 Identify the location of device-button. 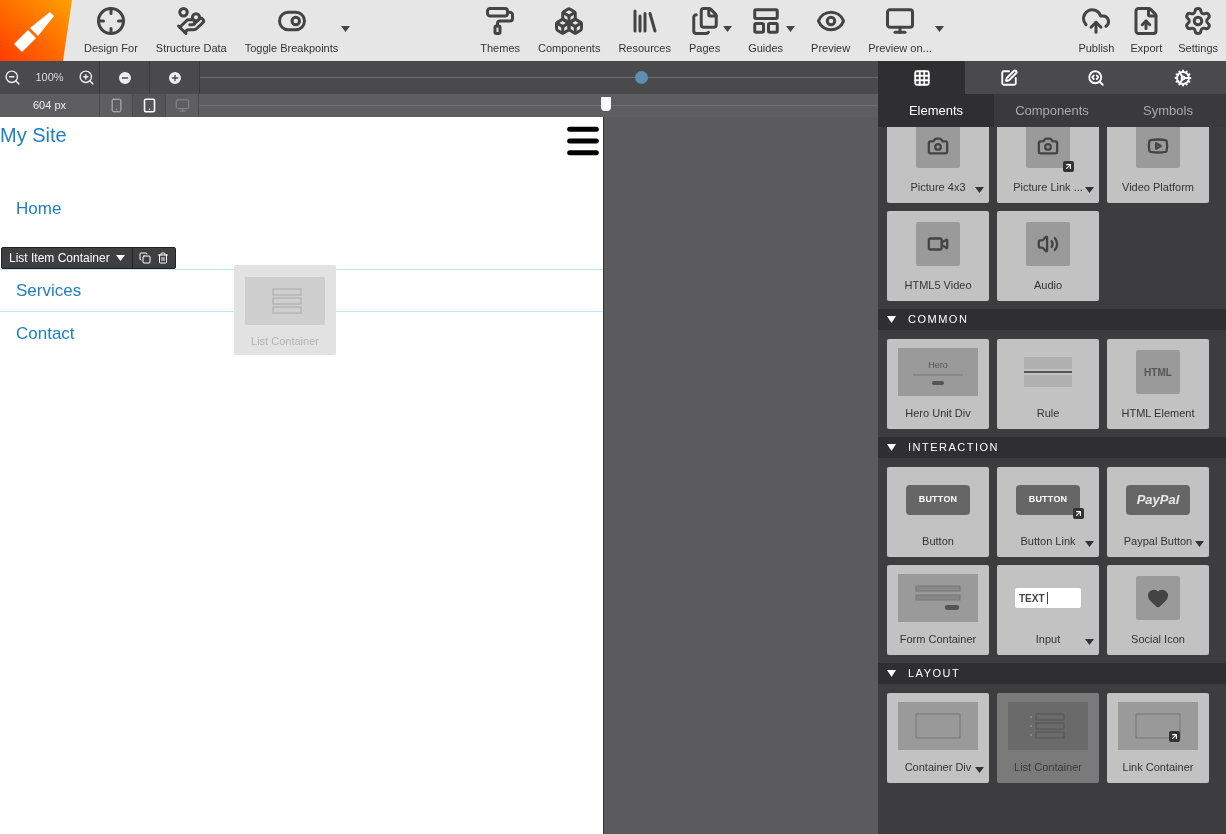
(149, 105).